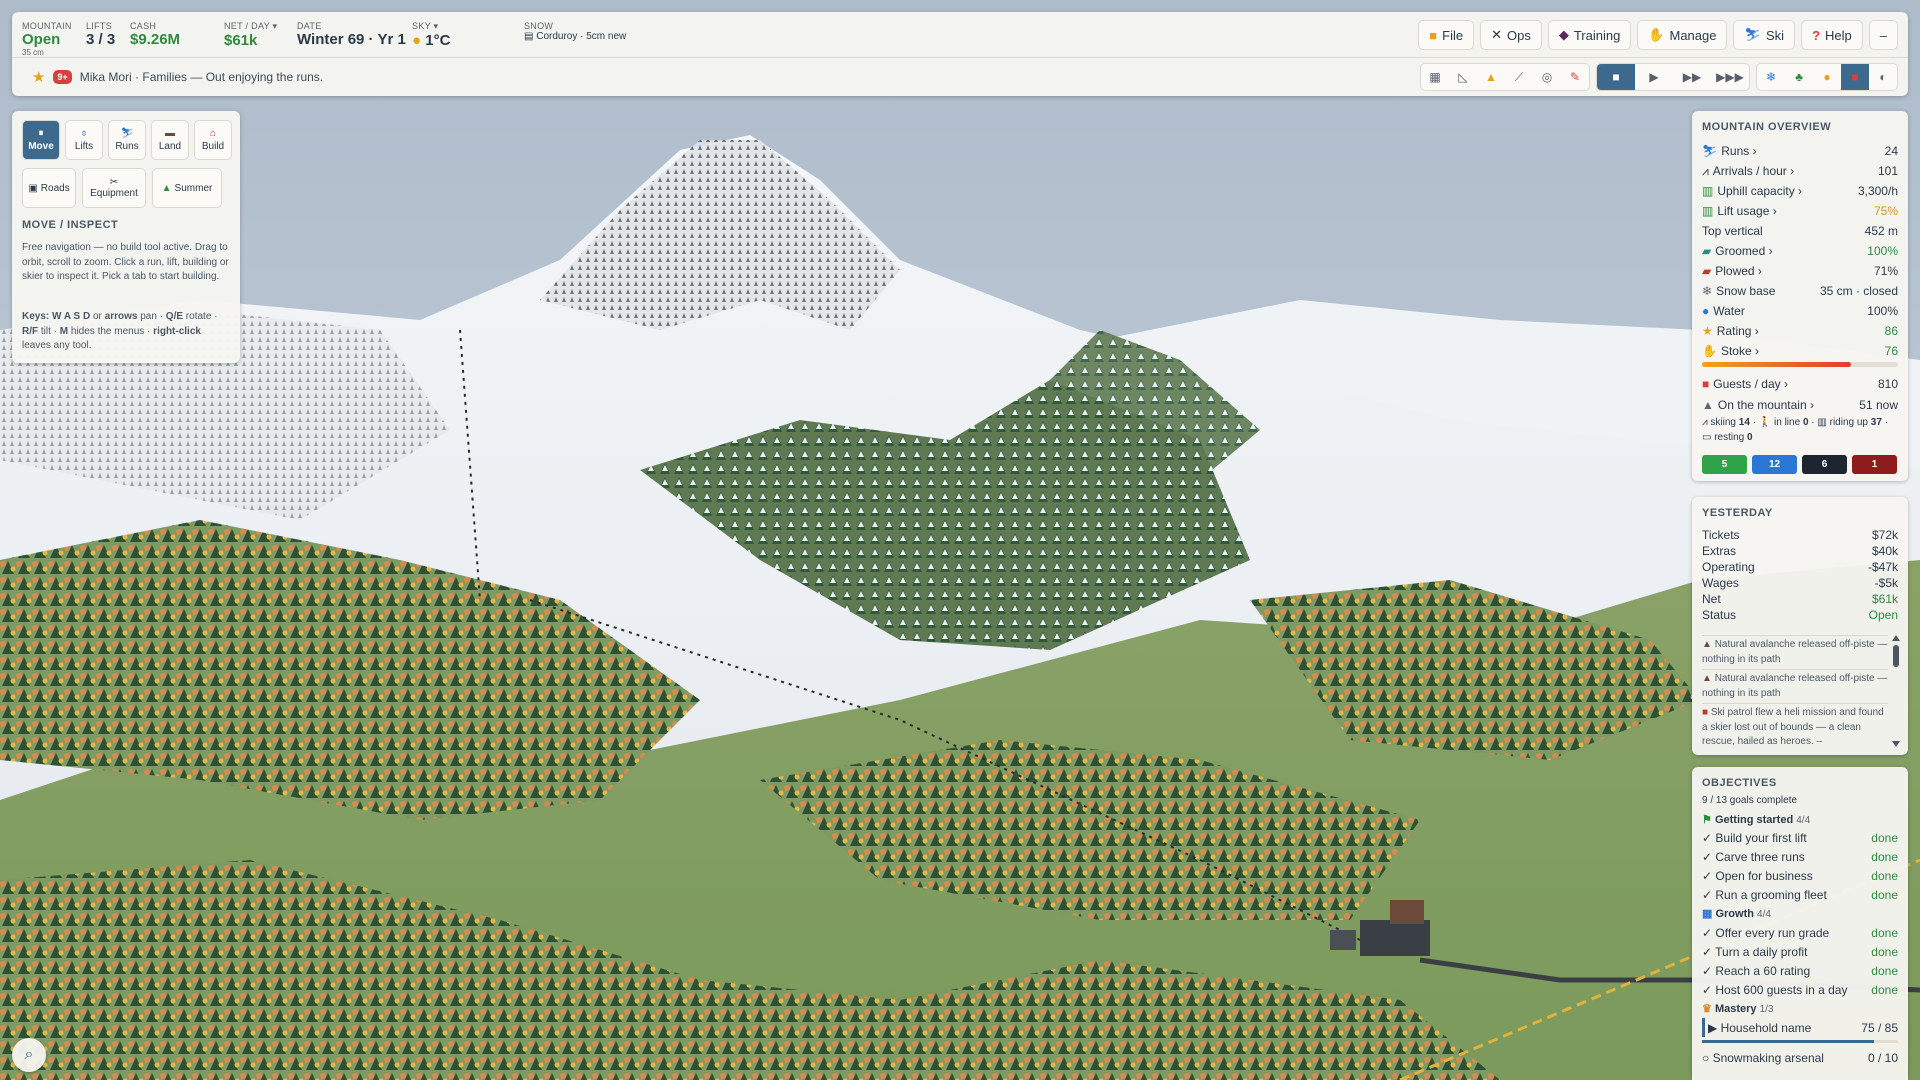  I want to click on plowed-row: ▰ Plowed › 71%, so click(1800, 271).